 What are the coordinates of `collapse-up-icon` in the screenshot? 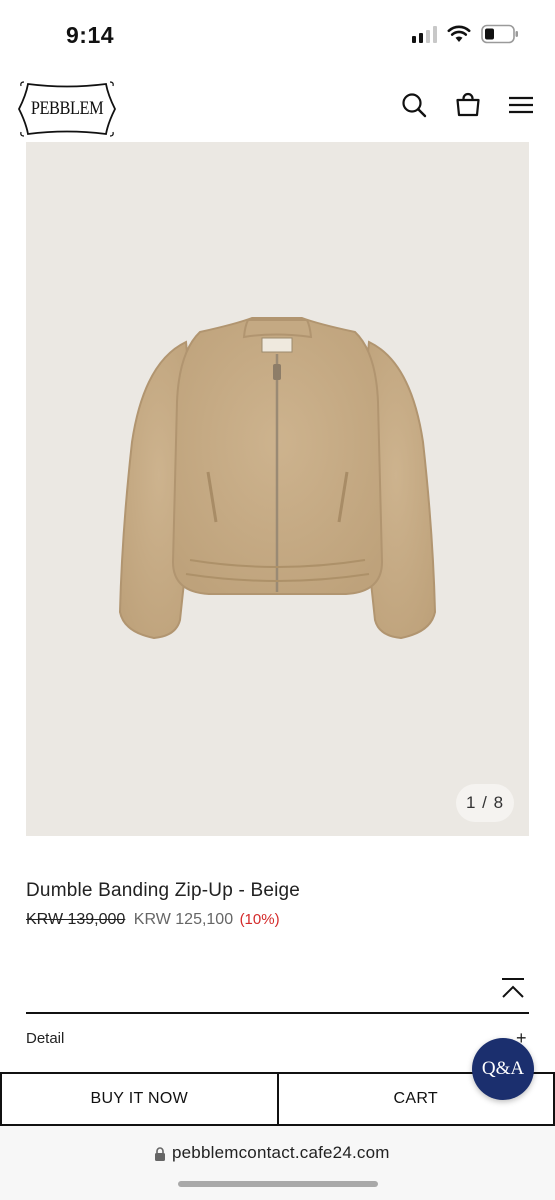 It's located at (513, 989).